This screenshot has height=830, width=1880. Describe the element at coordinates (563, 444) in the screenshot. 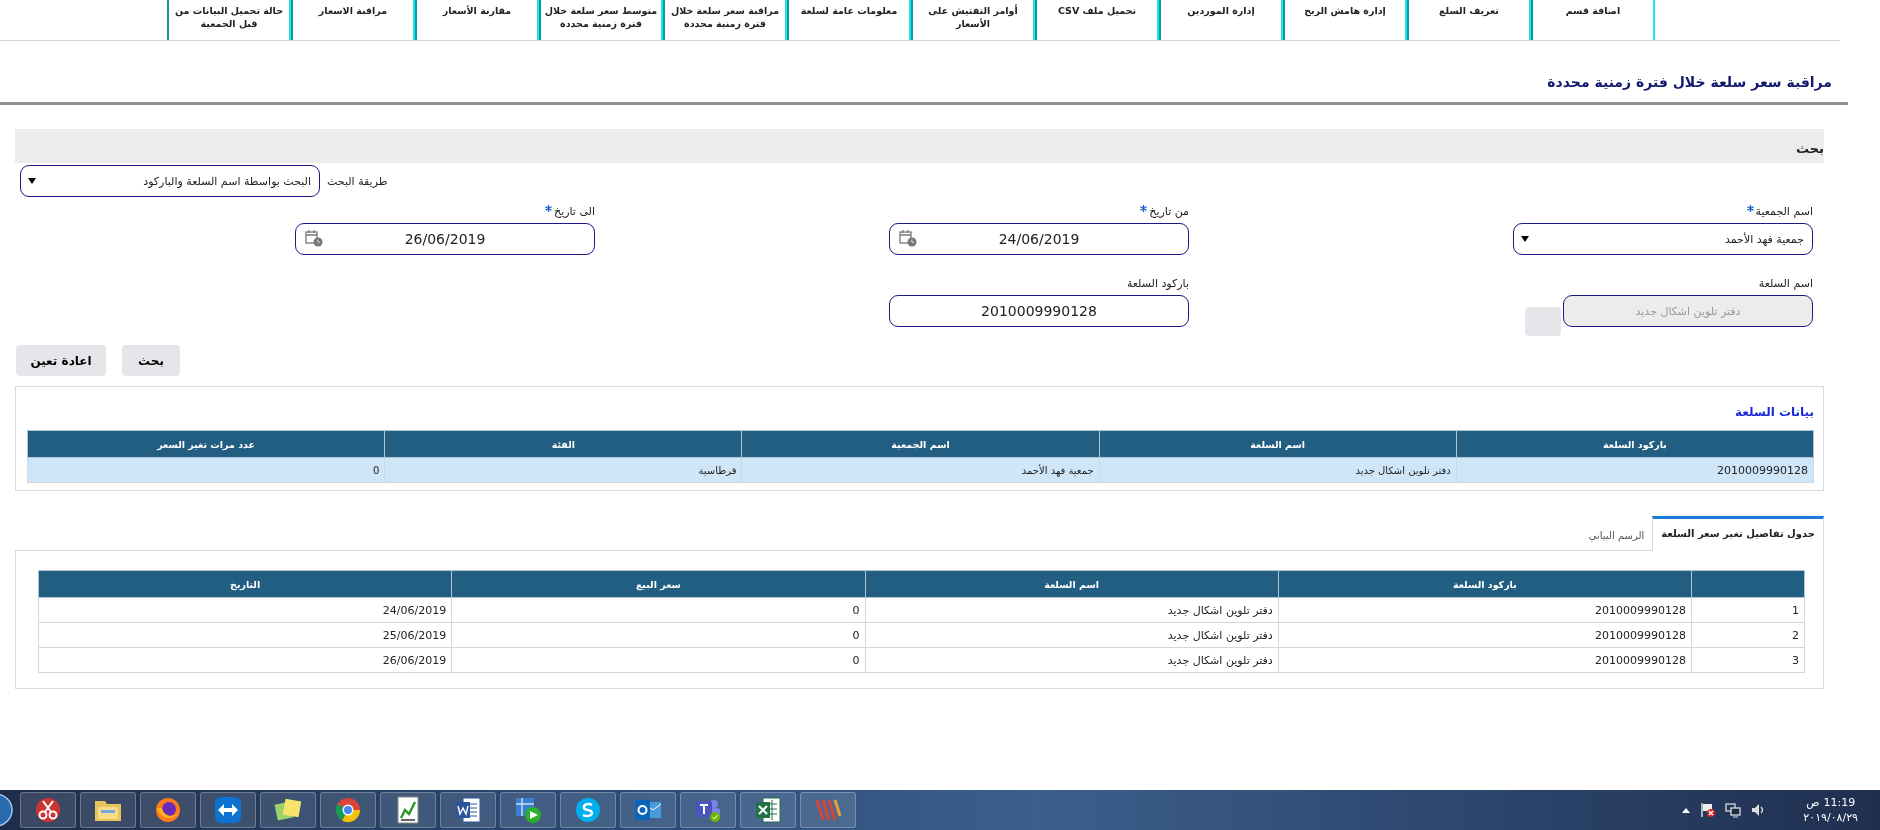

I see `column-header: الفئة` at that location.